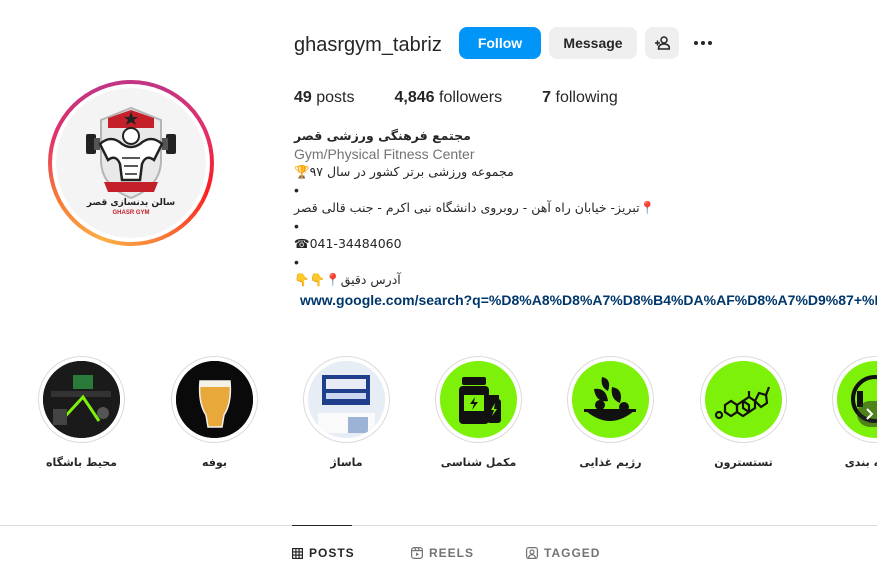 The image size is (877, 573). I want to click on highlight-label: برنامه بندی, so click(860, 462).